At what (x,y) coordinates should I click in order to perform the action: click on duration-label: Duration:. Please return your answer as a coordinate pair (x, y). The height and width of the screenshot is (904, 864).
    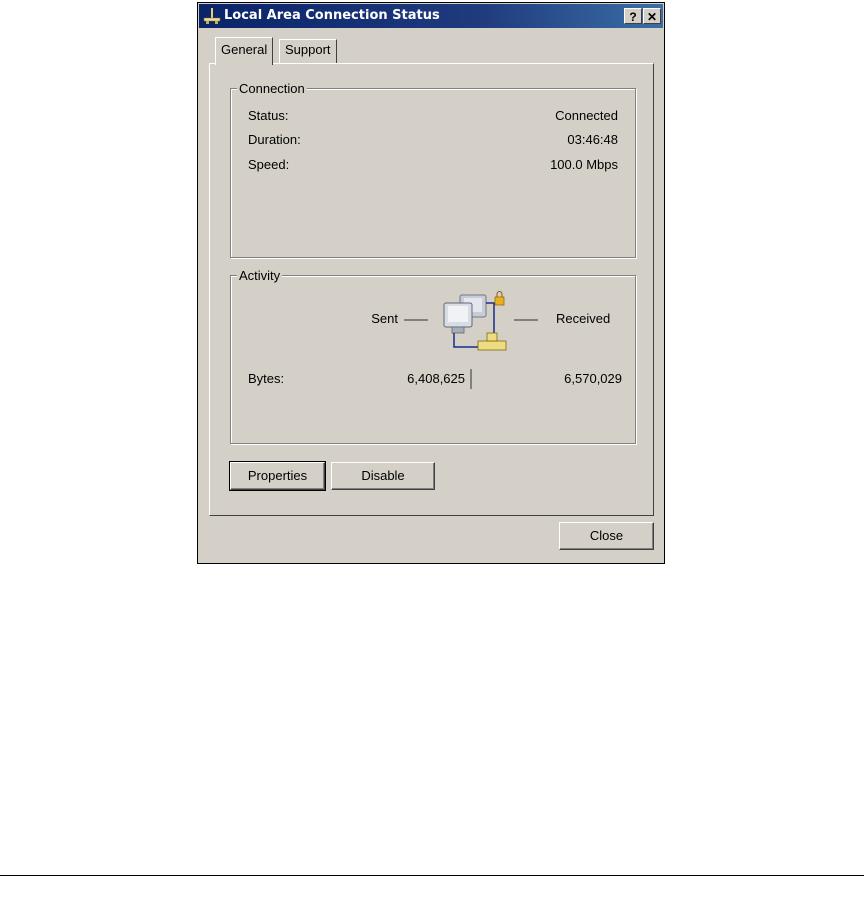
    Looking at the image, I should click on (274, 139).